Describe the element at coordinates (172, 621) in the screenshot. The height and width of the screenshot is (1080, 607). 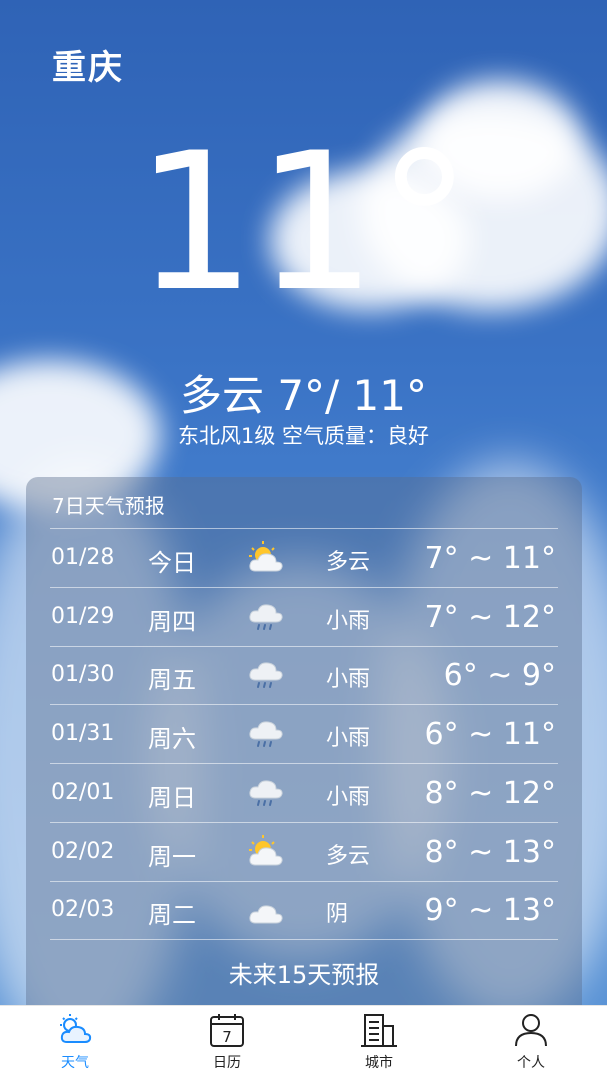
I see `forecast-weekday: 周四` at that location.